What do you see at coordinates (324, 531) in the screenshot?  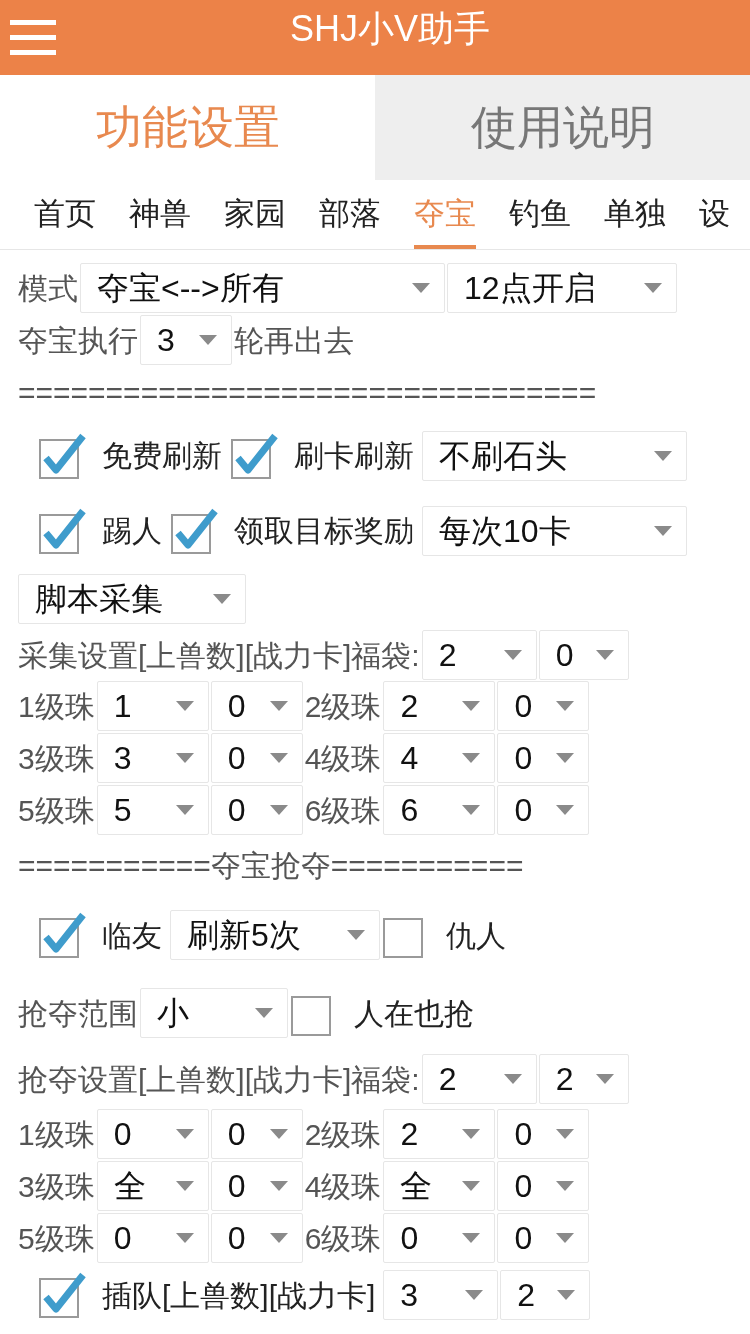 I see `checkbox-label: 领取目标奖励` at bounding box center [324, 531].